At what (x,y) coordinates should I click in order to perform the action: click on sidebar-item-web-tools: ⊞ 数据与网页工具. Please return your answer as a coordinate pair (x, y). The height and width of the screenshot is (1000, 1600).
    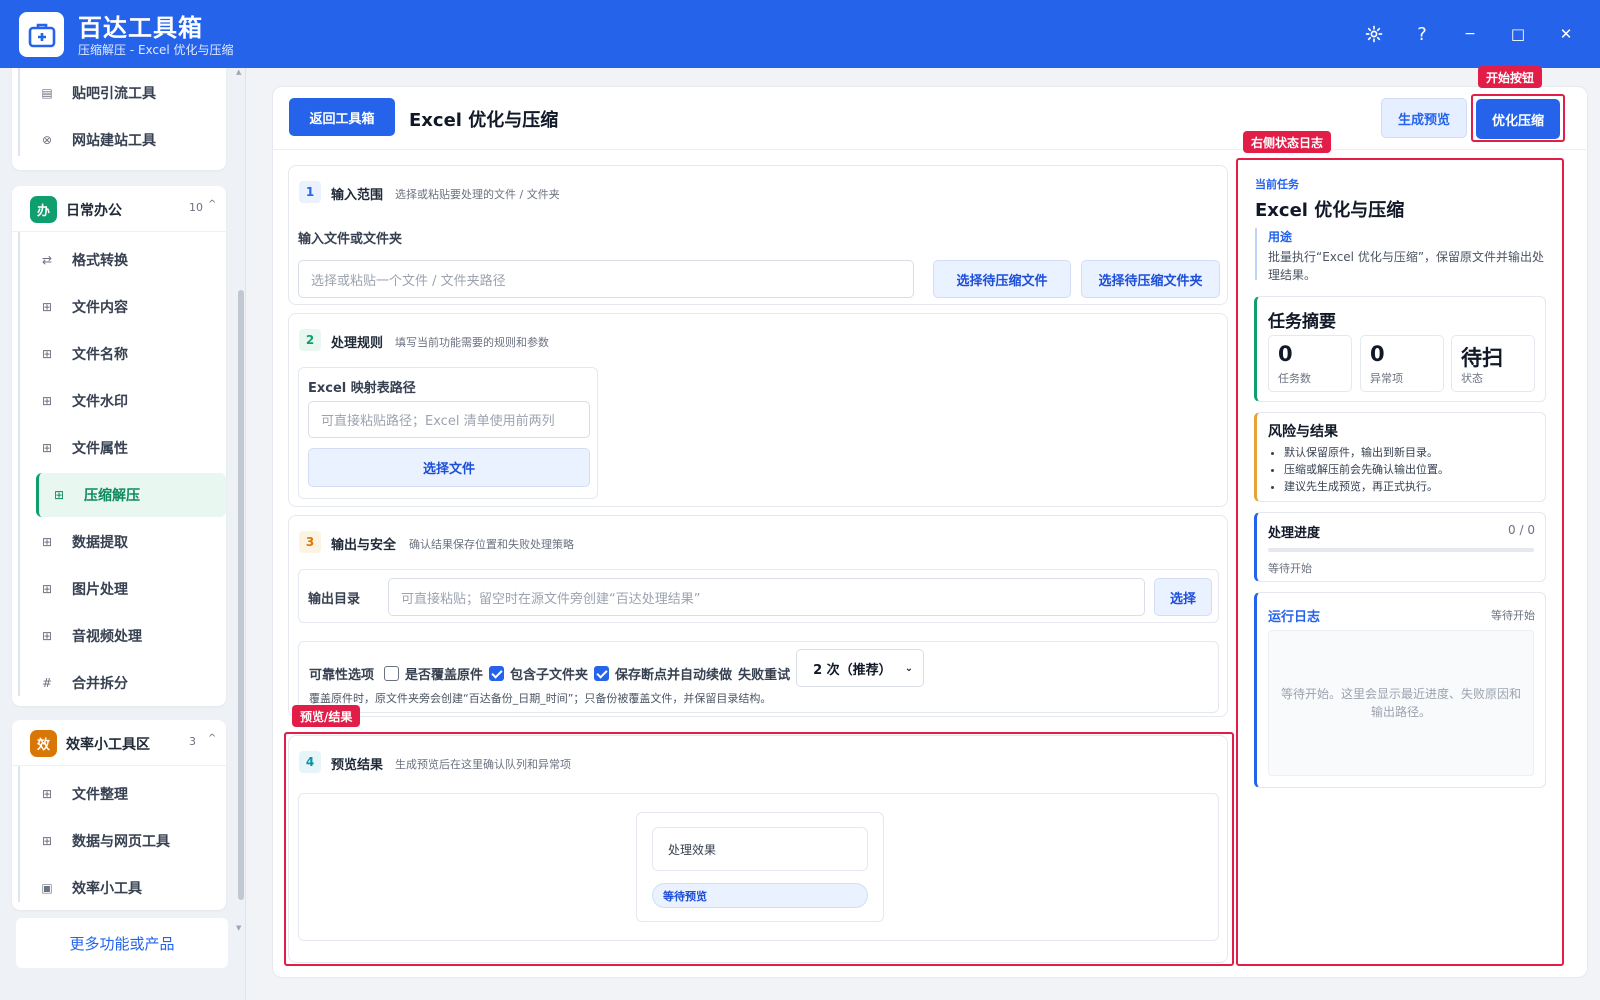
    Looking at the image, I should click on (124, 841).